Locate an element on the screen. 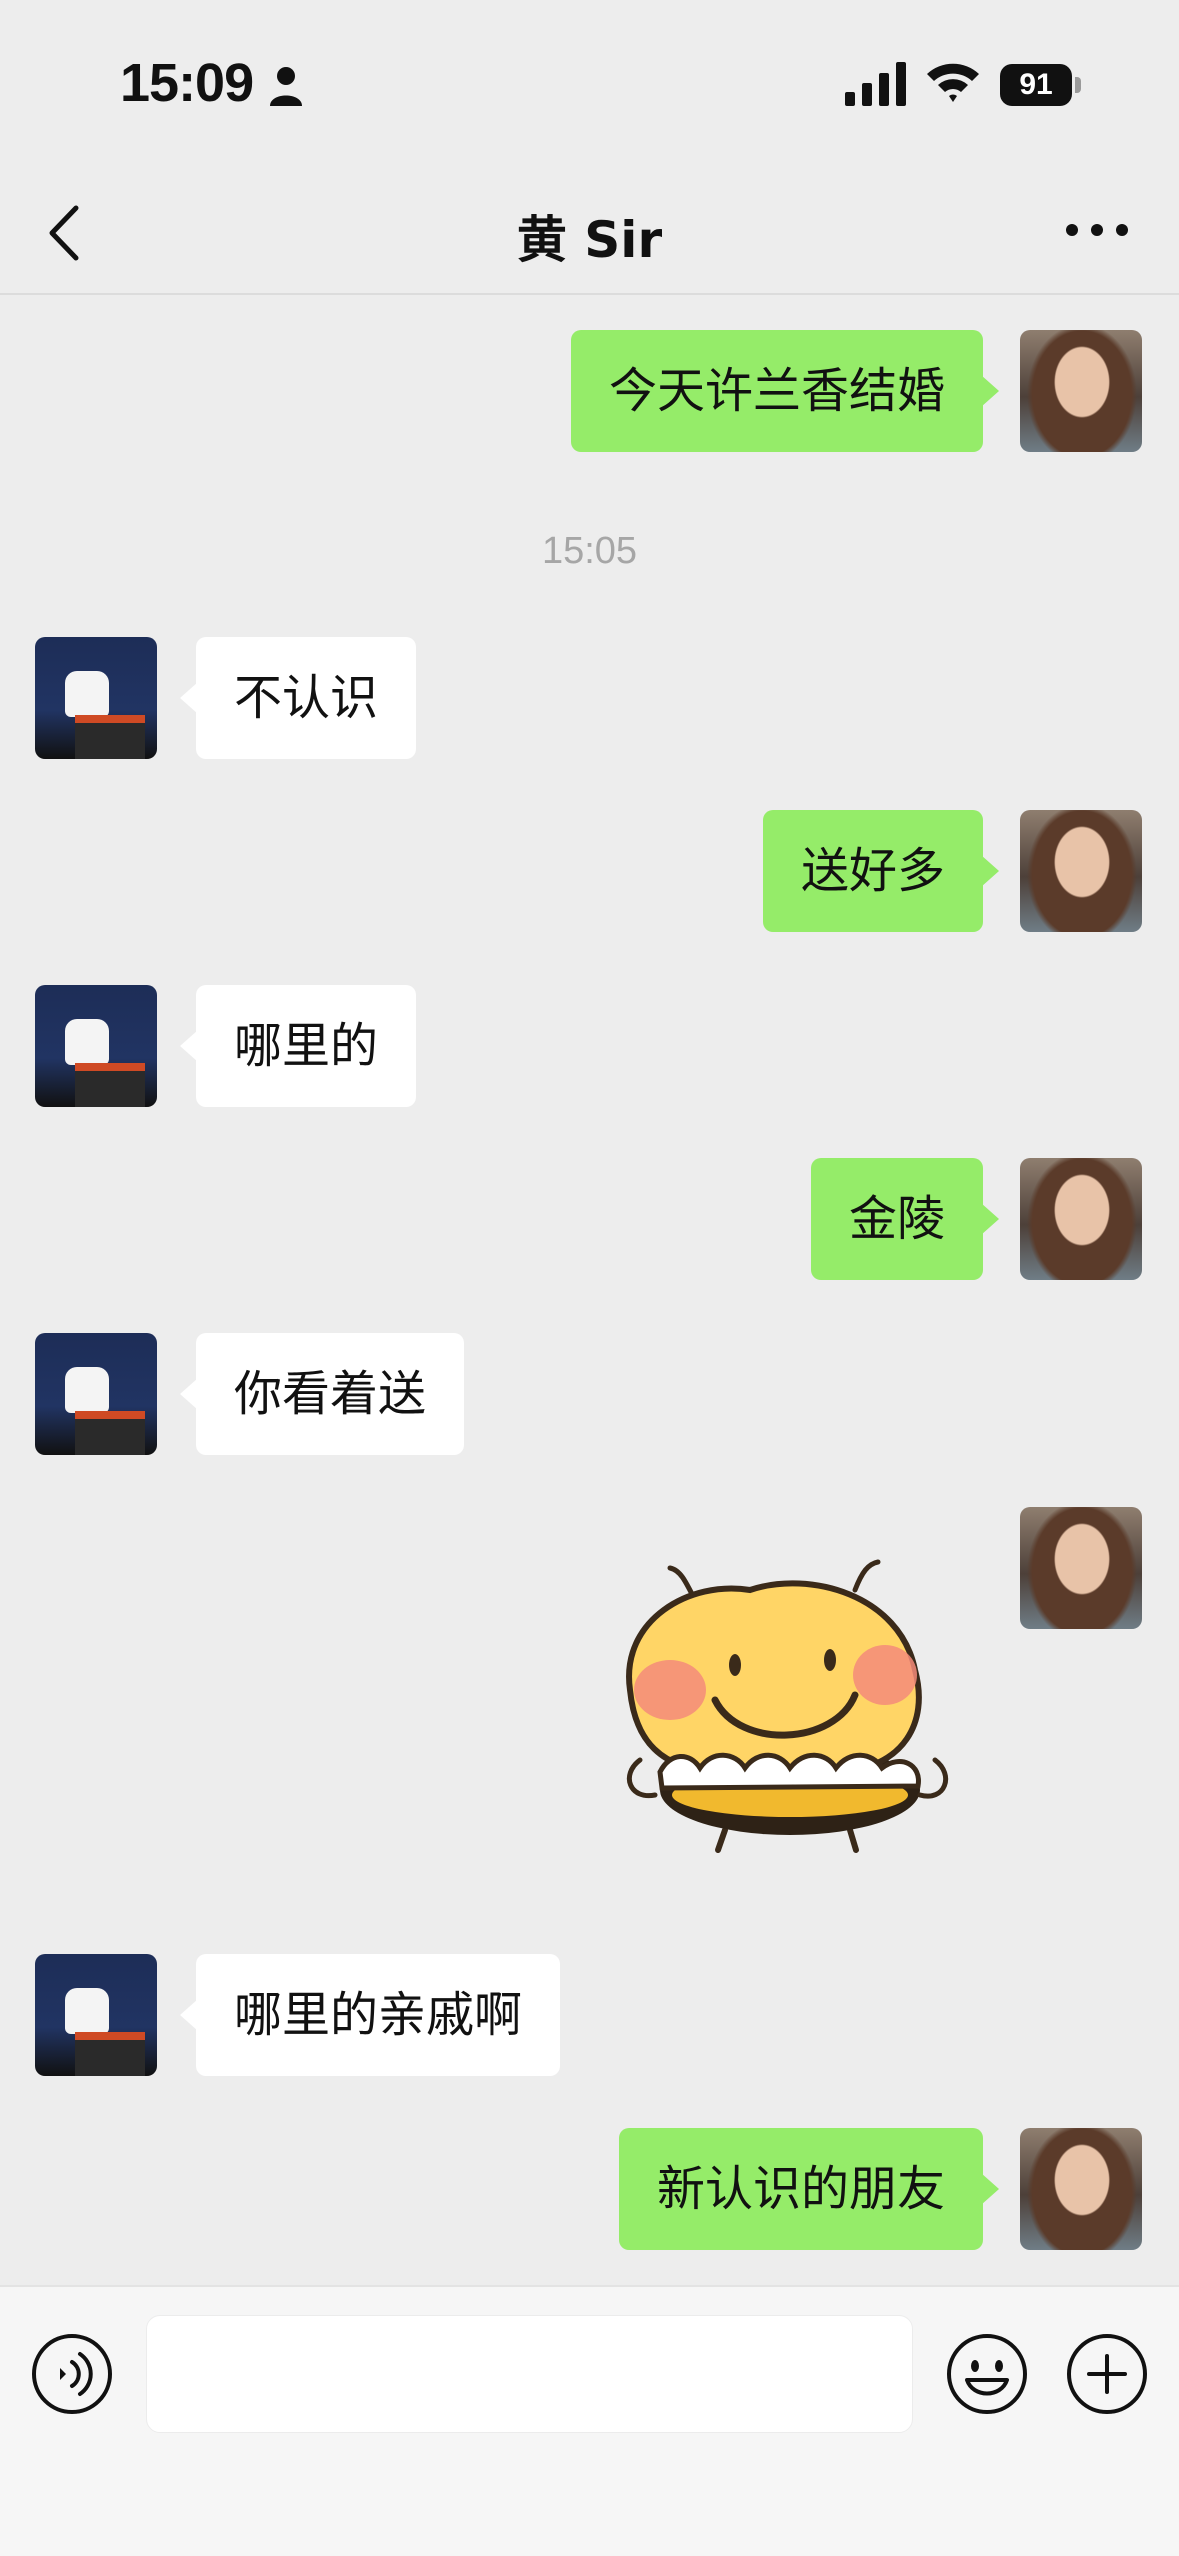 The width and height of the screenshot is (1179, 2556). smiling-bee-sticker is located at coordinates (785, 1710).